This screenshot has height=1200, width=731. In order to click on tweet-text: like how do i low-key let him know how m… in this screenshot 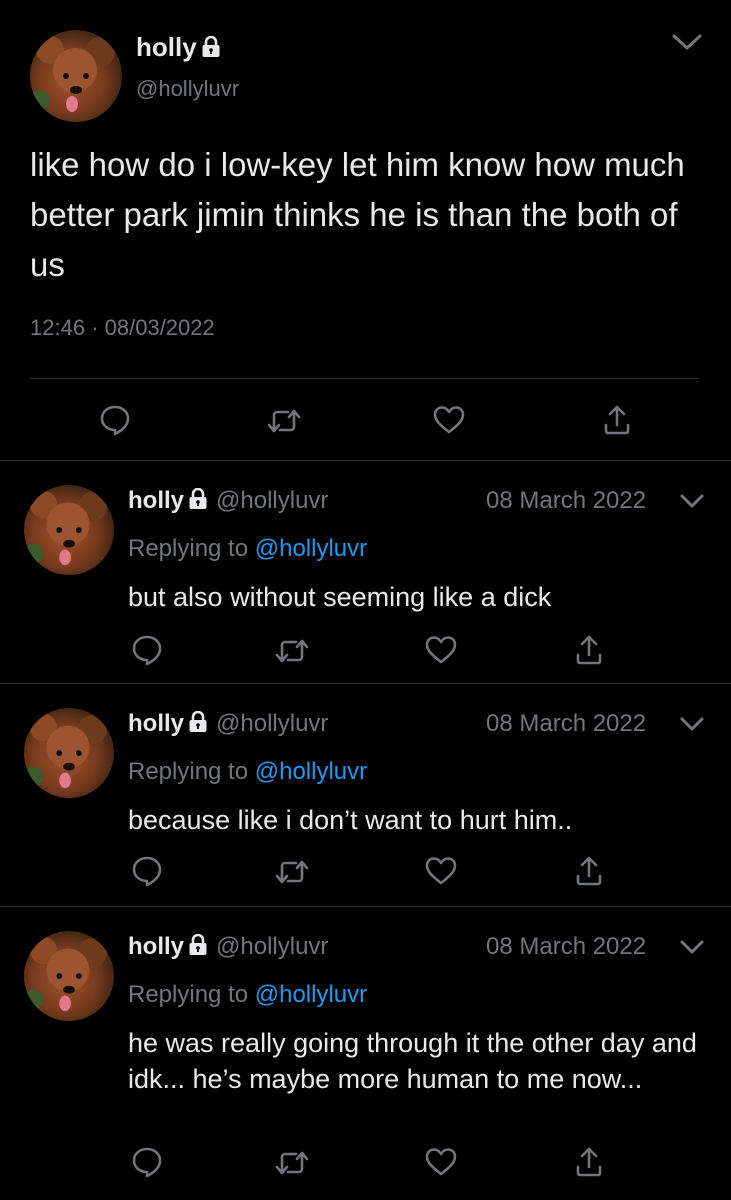, I will do `click(357, 214)`.